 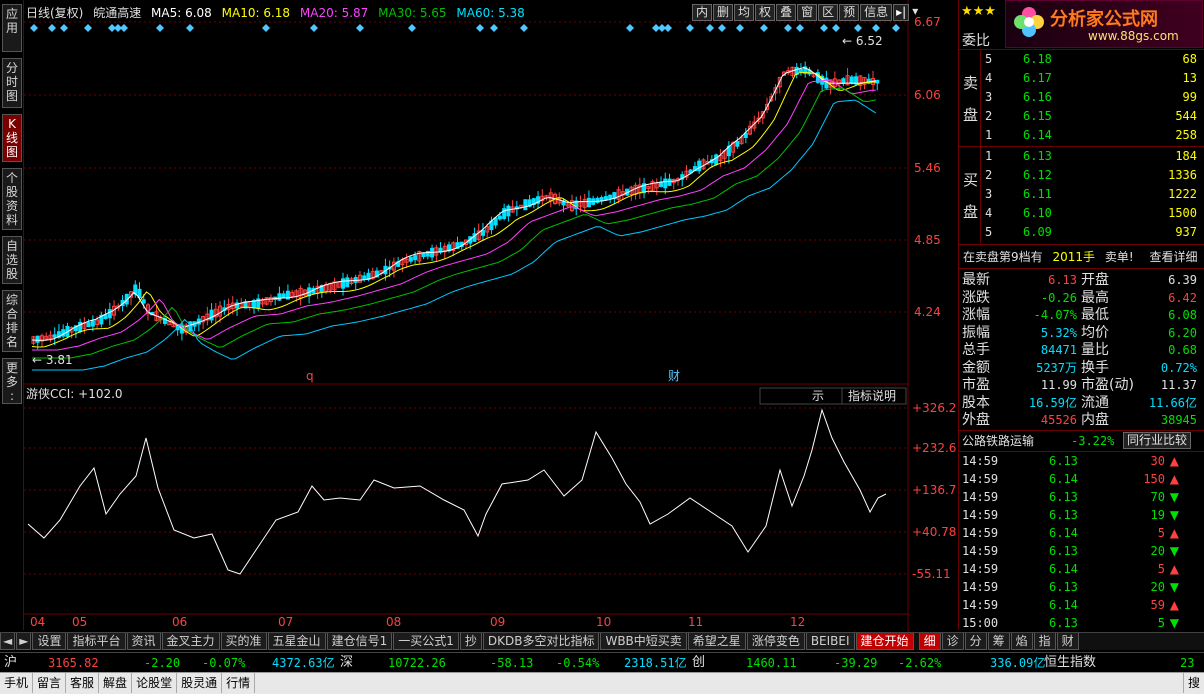 I want to click on collapse-arrow-icon: ▸|, so click(x=901, y=12).